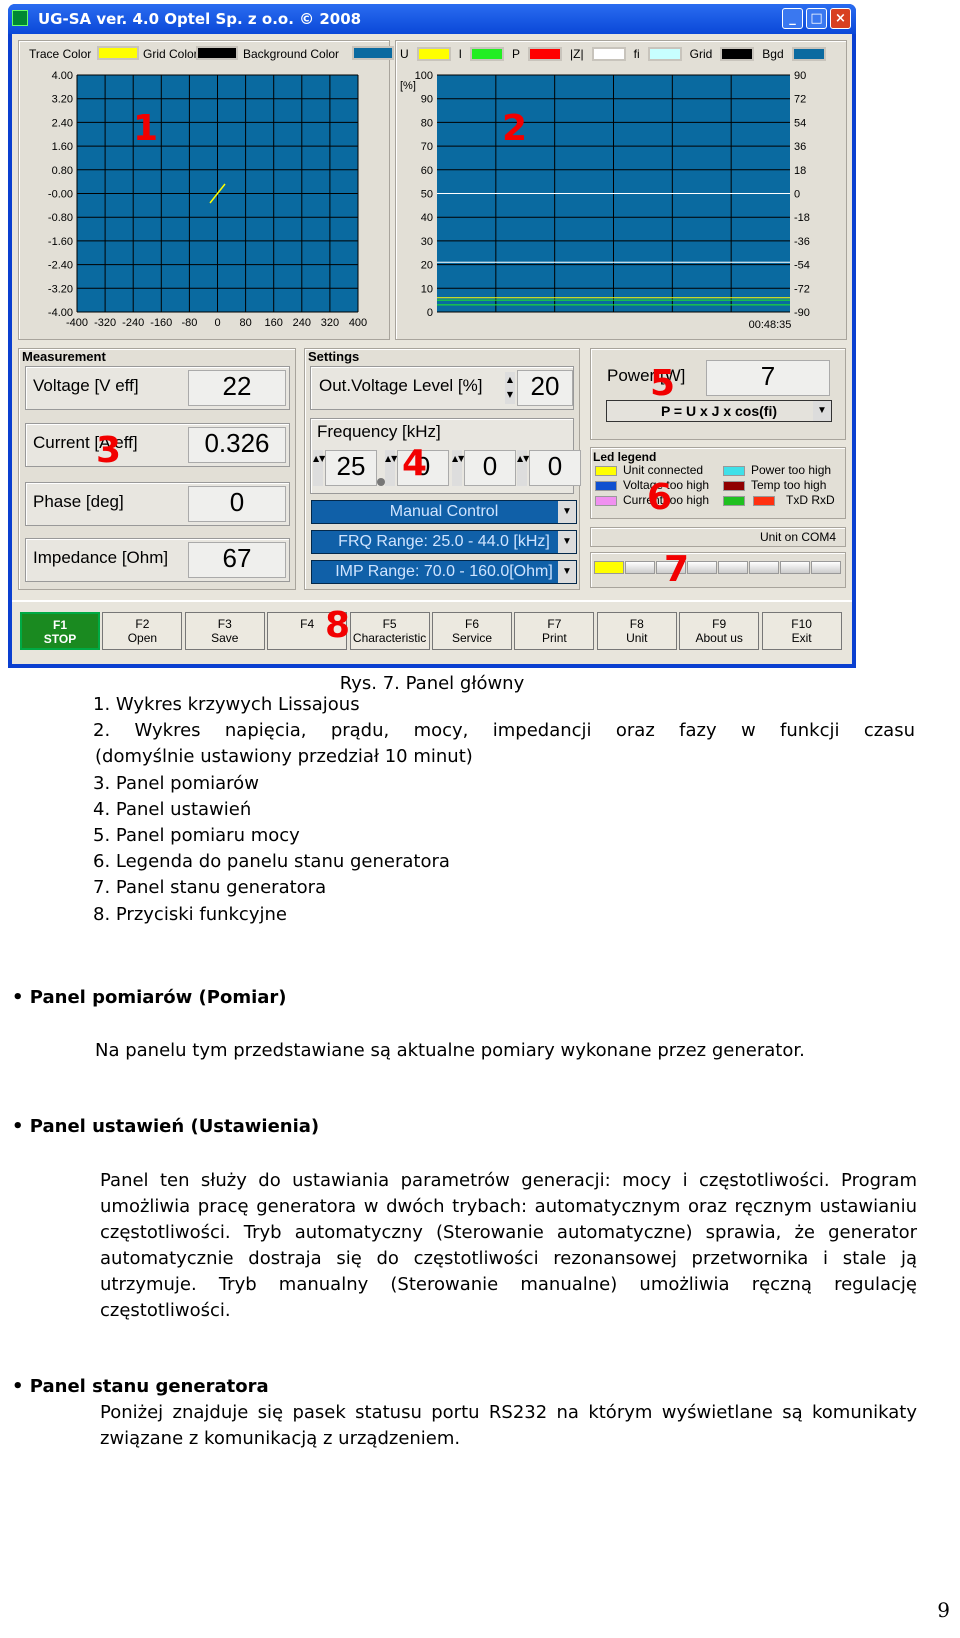  I want to click on annotation-number: 6, so click(660, 497).